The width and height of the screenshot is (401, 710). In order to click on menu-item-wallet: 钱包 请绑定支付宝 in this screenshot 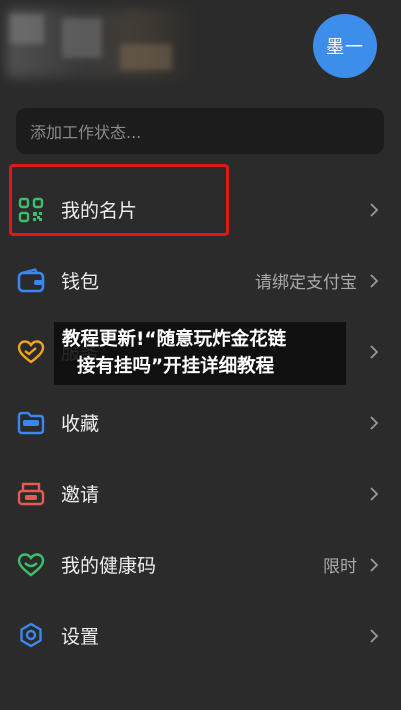, I will do `click(200, 280)`.